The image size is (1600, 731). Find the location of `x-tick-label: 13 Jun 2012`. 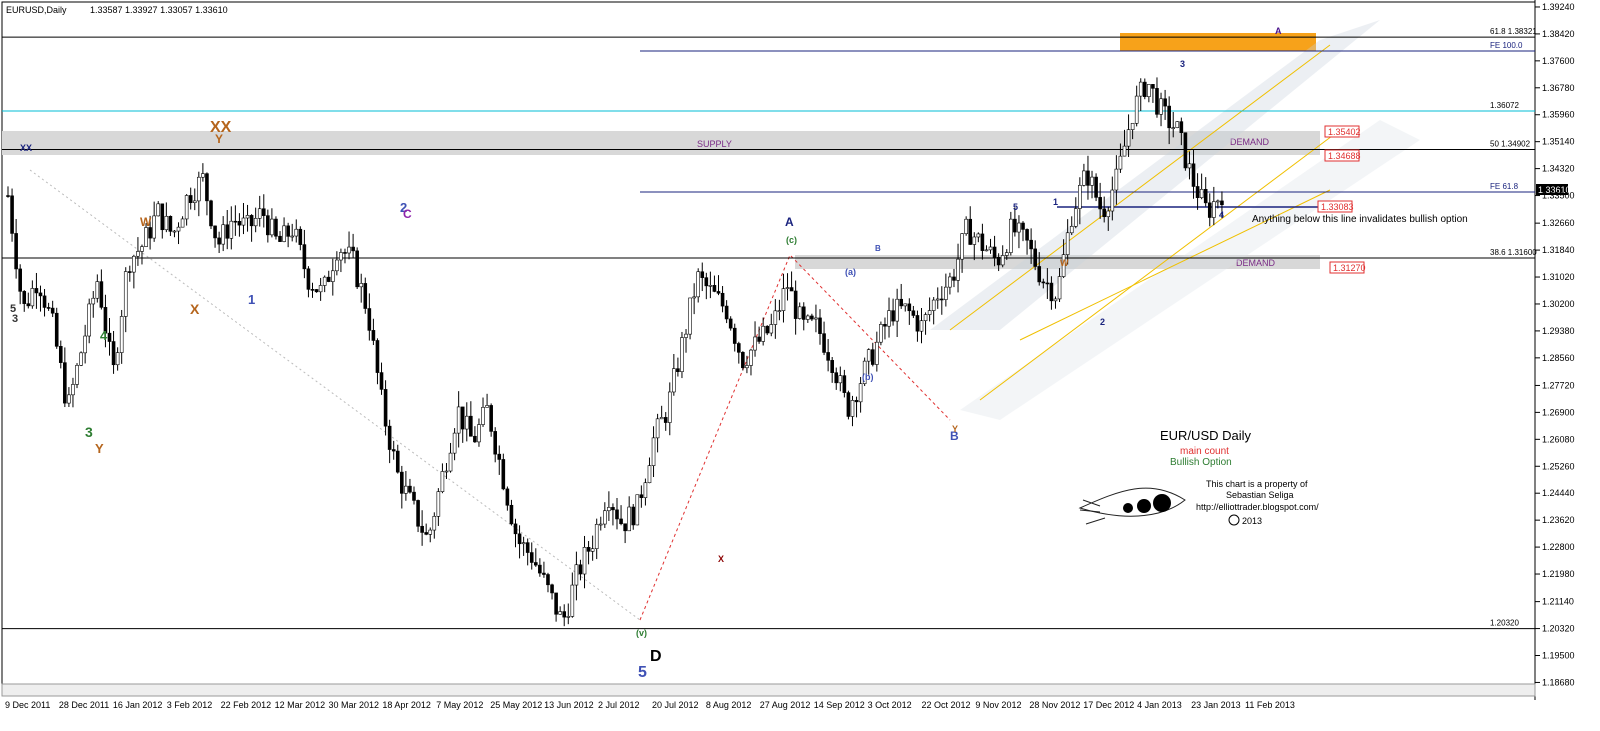

x-tick-label: 13 Jun 2012 is located at coordinates (569, 705).